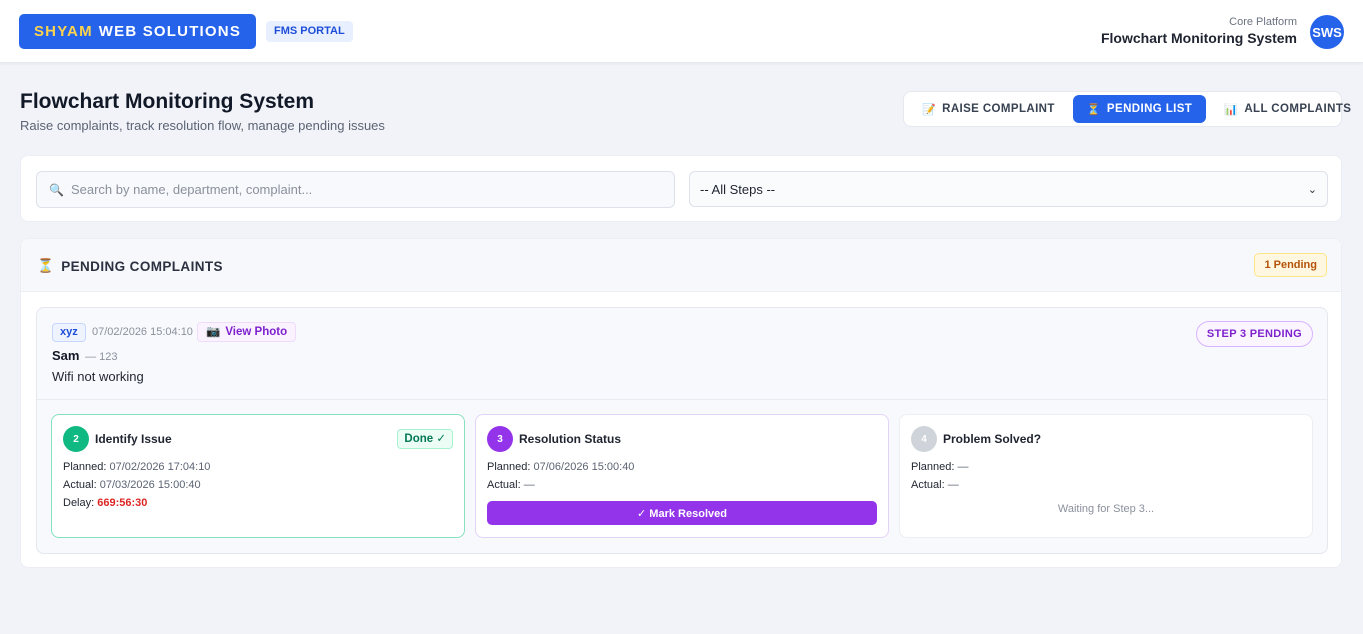 This screenshot has width=1363, height=634. What do you see at coordinates (998, 109) in the screenshot?
I see `tab-label: RAISE COMPLAINT` at bounding box center [998, 109].